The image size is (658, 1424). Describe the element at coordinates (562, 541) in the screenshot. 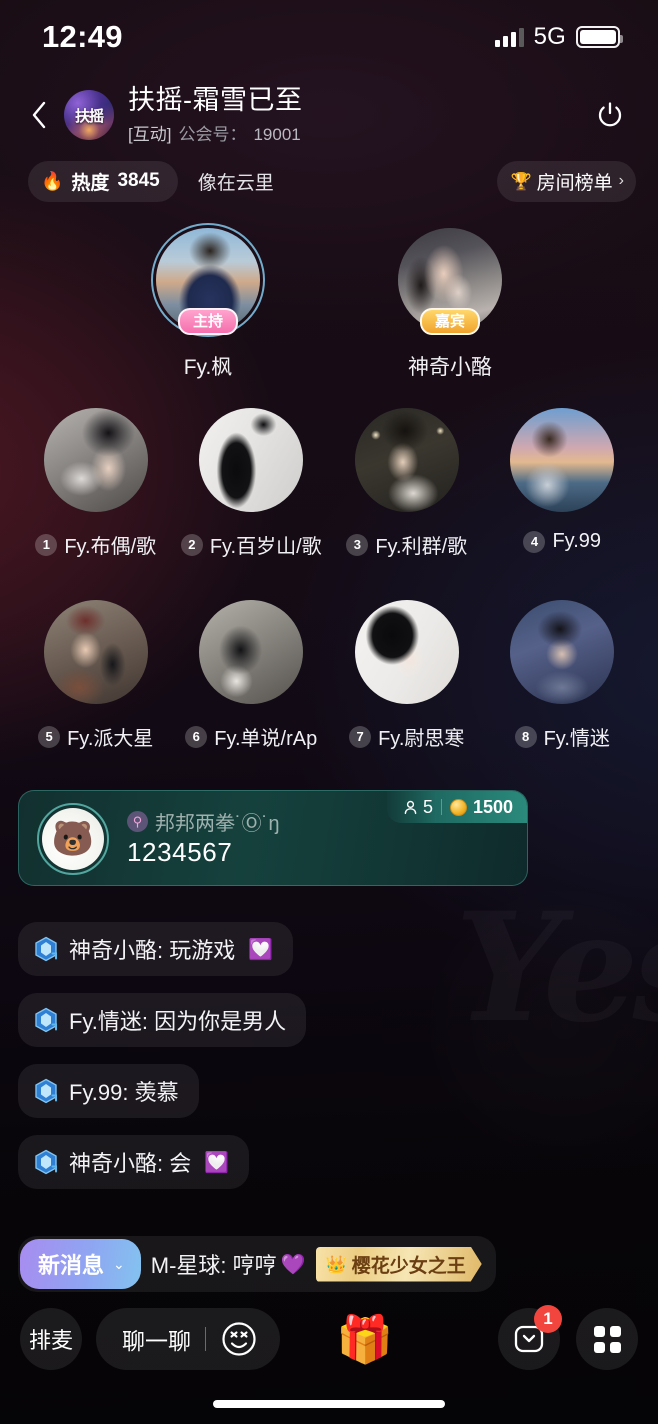

I see `mic-seat-label: 4 Fy.99` at that location.